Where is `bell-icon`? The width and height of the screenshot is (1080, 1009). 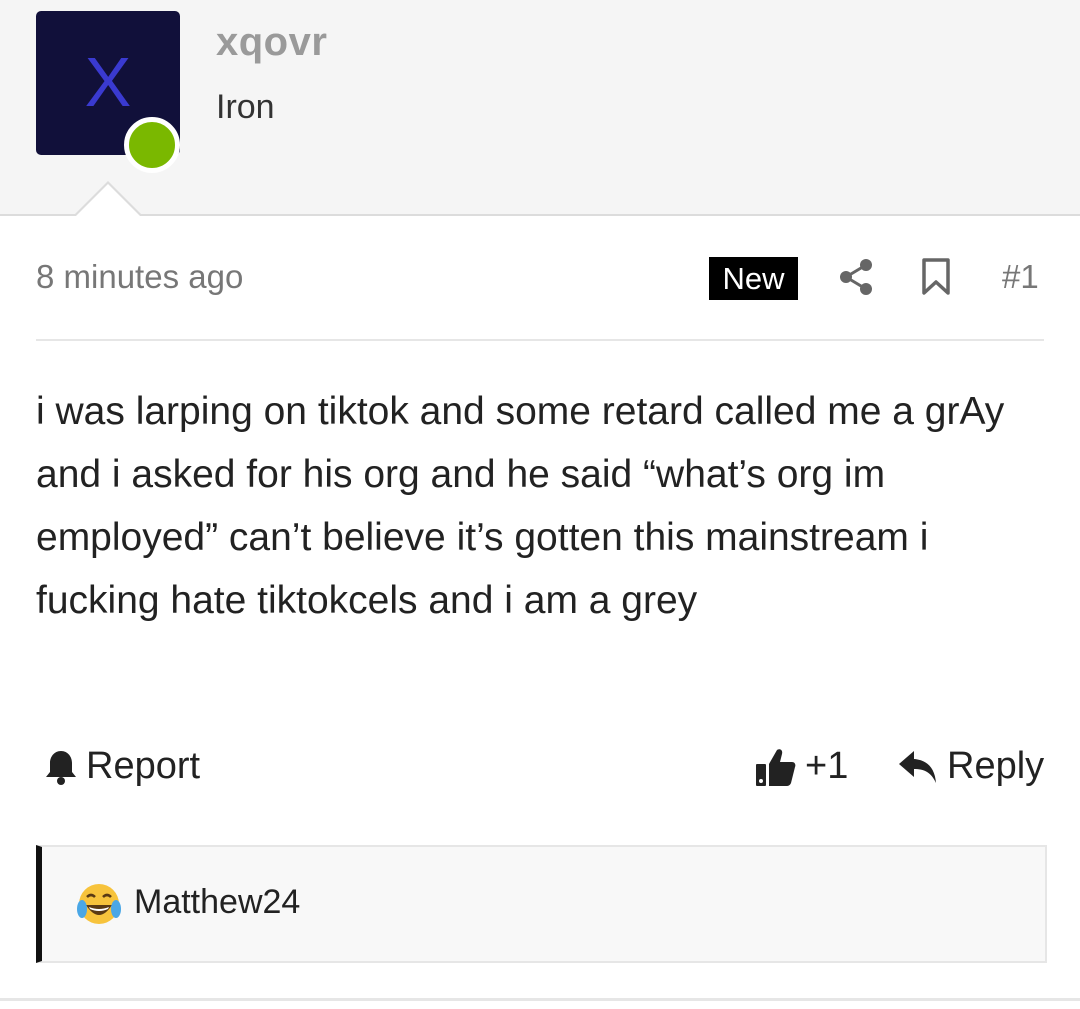
bell-icon is located at coordinates (61, 767).